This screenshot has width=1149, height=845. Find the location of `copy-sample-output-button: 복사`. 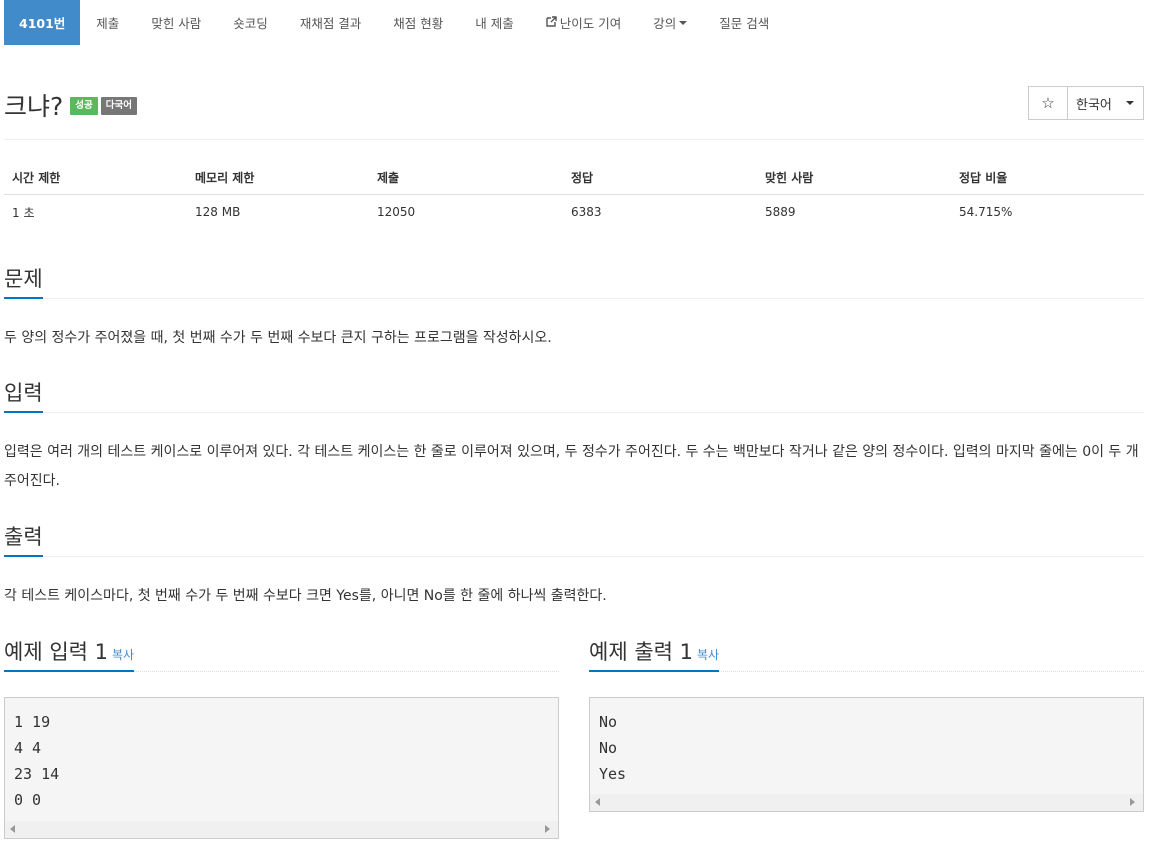

copy-sample-output-button: 복사 is located at coordinates (708, 655).